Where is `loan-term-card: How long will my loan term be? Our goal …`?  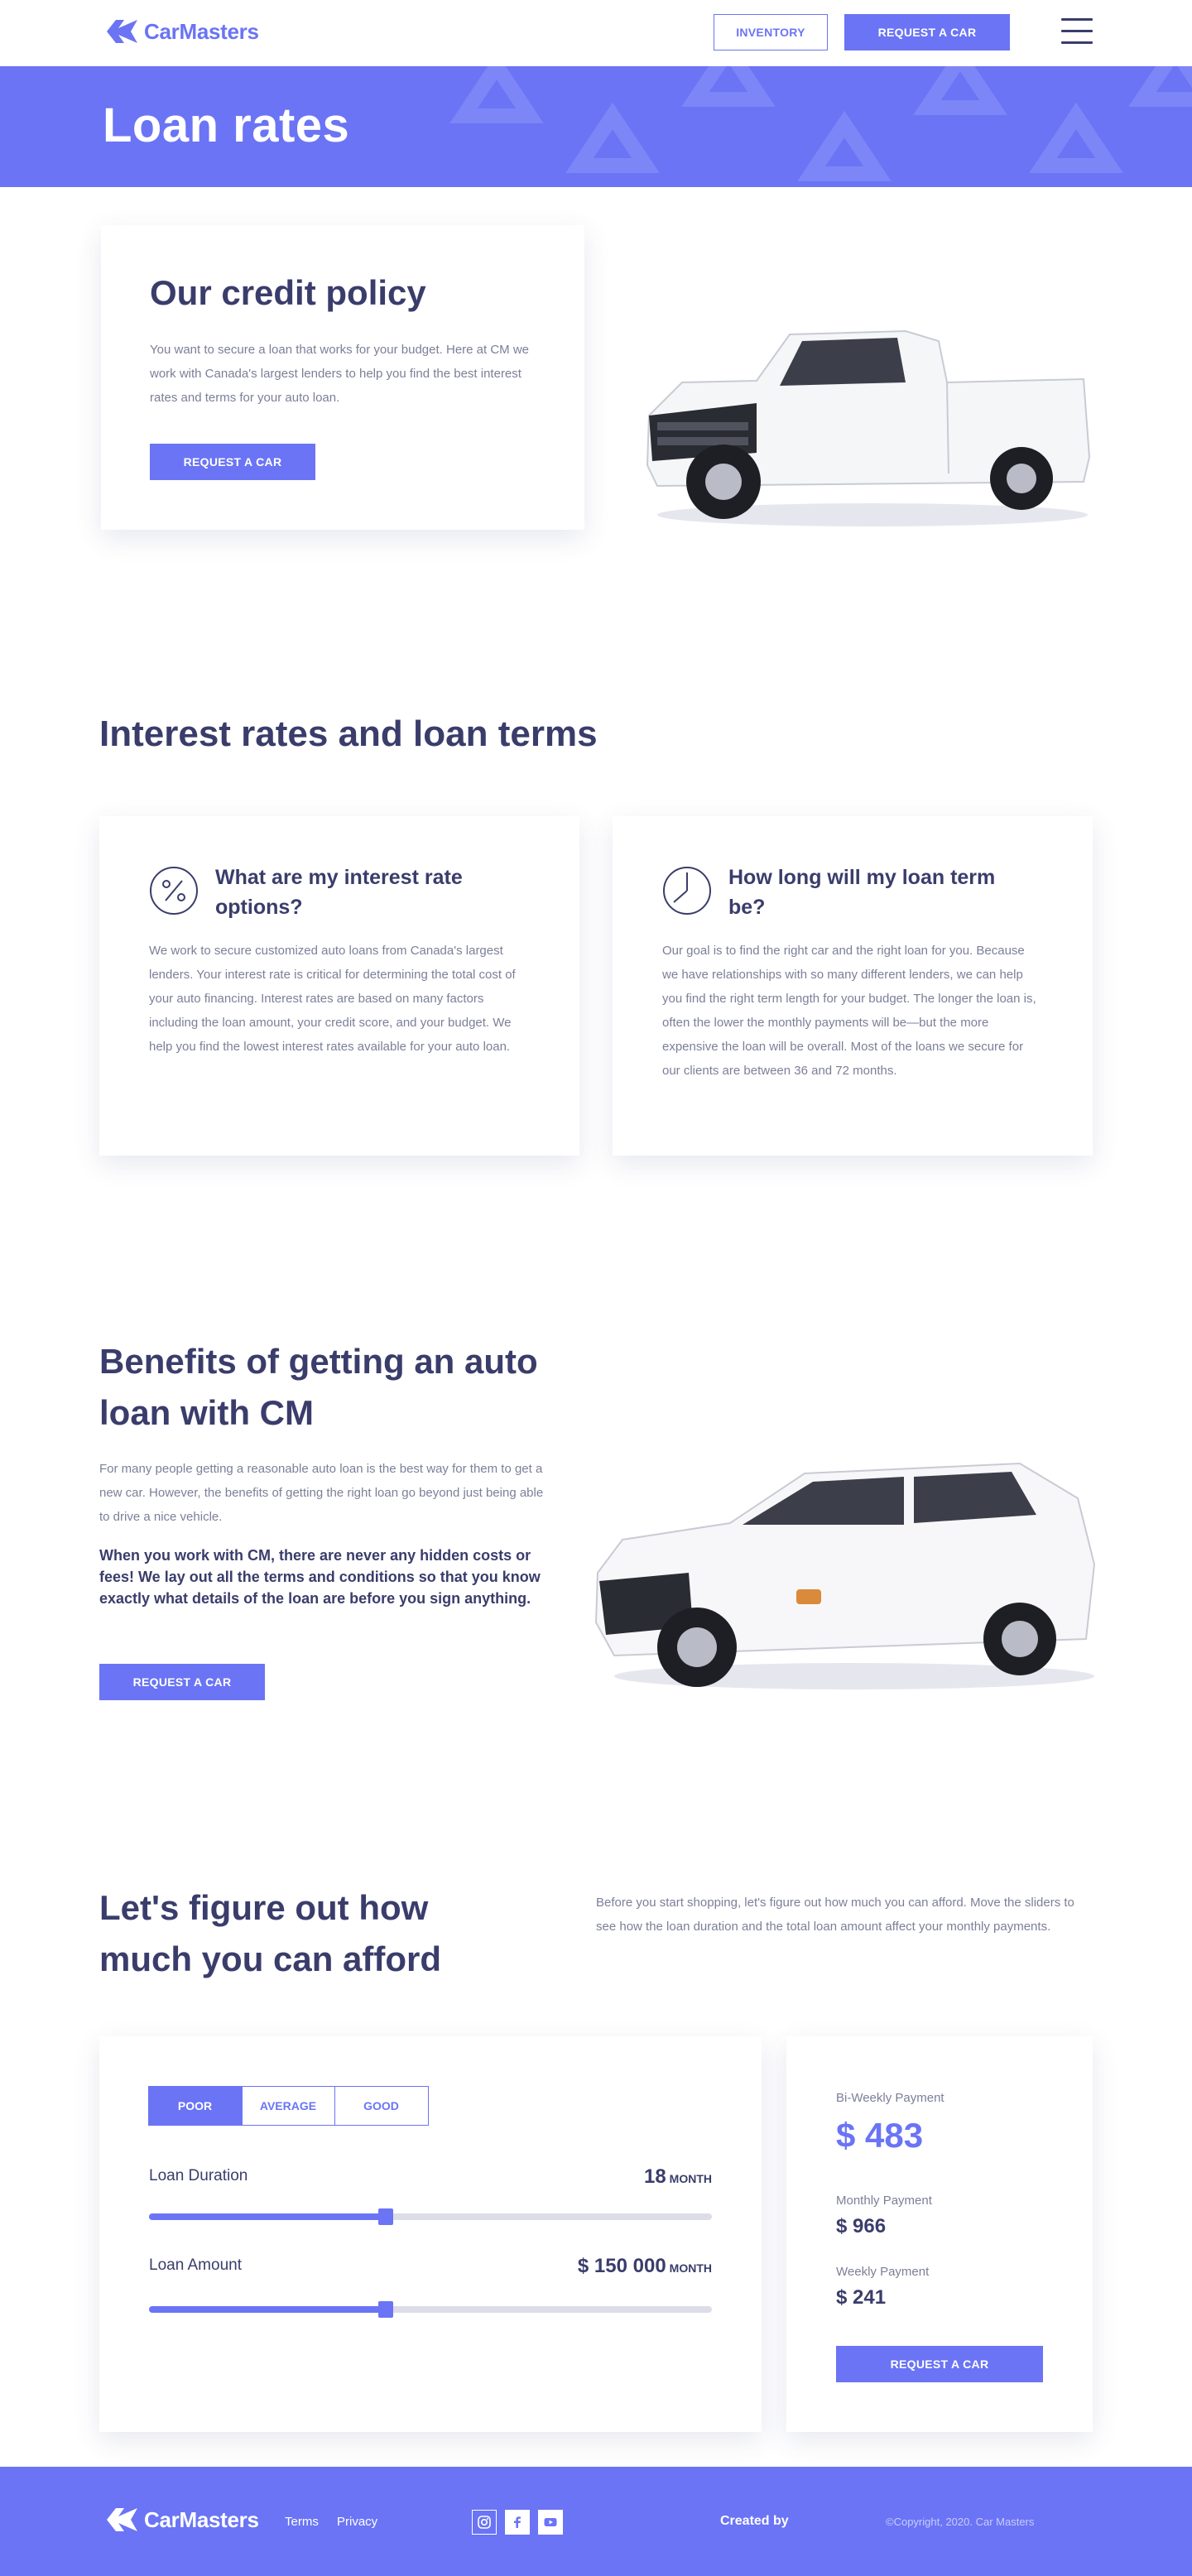 loan-term-card: How long will my loan term be? Our goal … is located at coordinates (853, 986).